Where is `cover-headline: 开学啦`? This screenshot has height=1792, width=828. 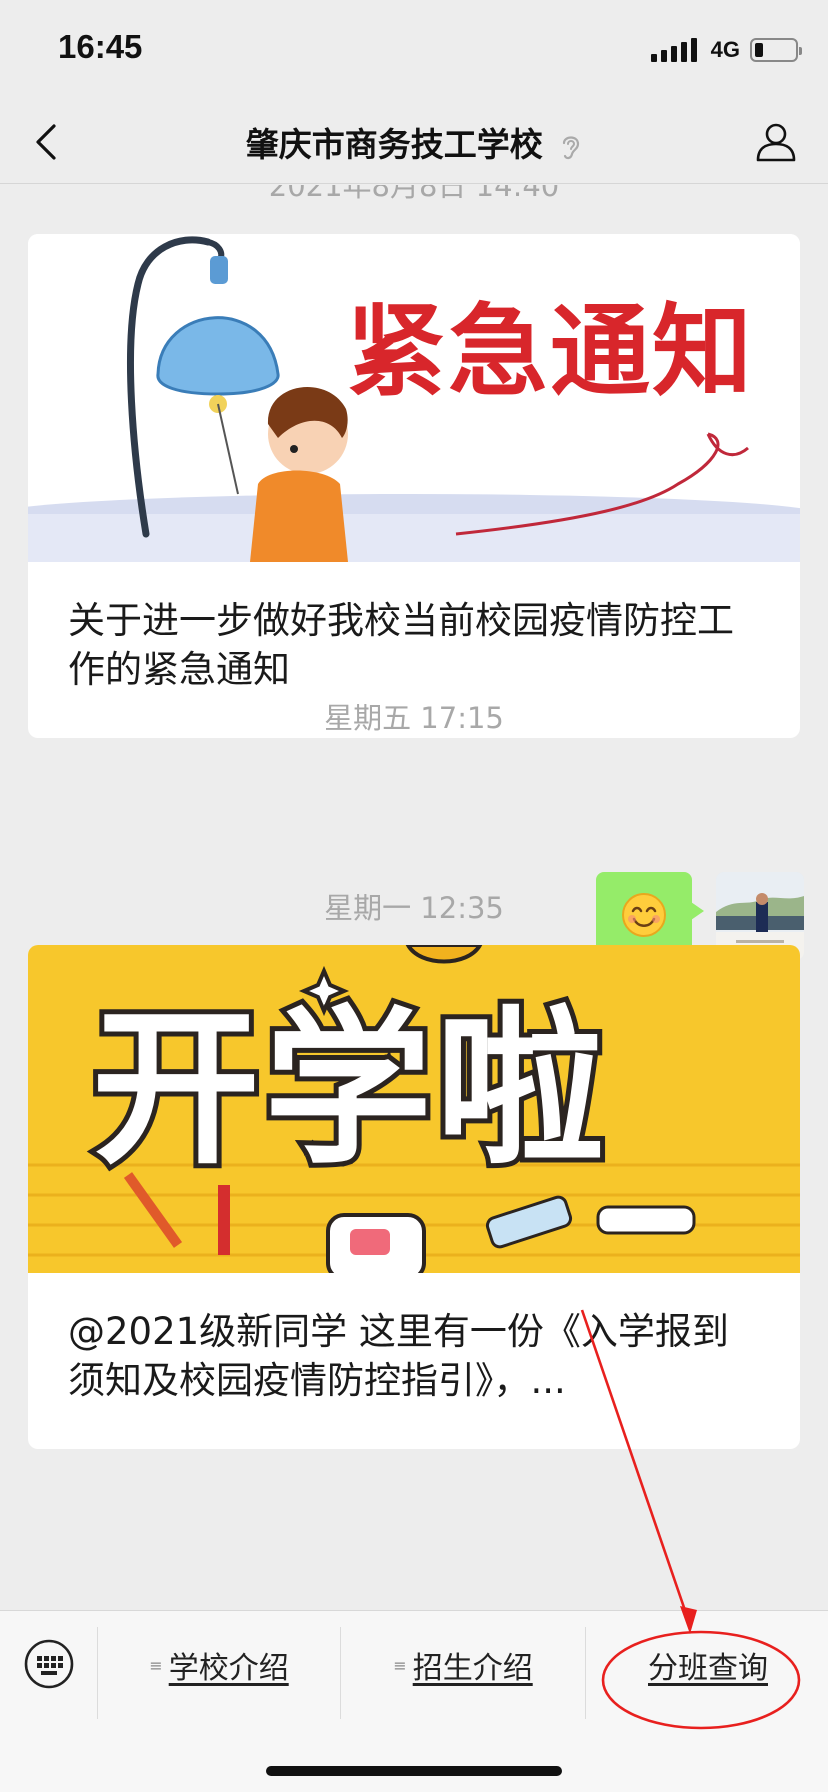 cover-headline: 开学啦 is located at coordinates (348, 1089).